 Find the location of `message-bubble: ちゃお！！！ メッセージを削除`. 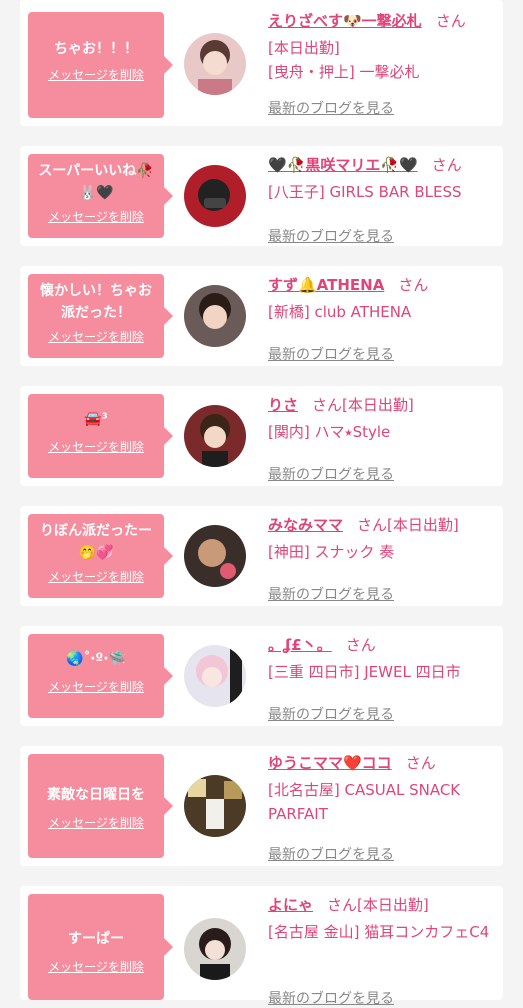

message-bubble: ちゃお！！！ メッセージを削除 is located at coordinates (100, 65).